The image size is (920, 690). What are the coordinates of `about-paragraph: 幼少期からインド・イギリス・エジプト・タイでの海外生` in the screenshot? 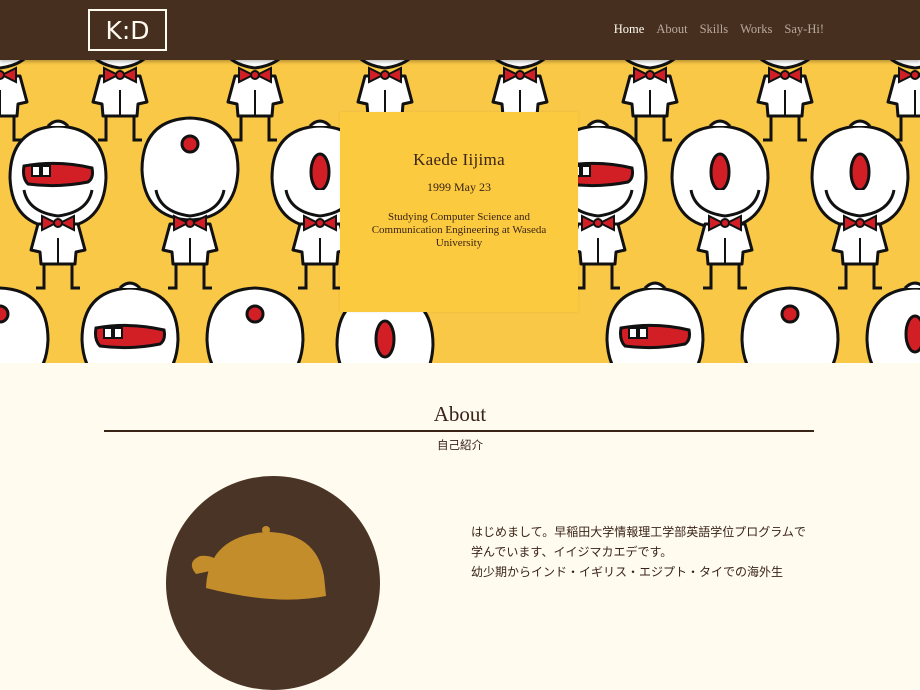 It's located at (627, 572).